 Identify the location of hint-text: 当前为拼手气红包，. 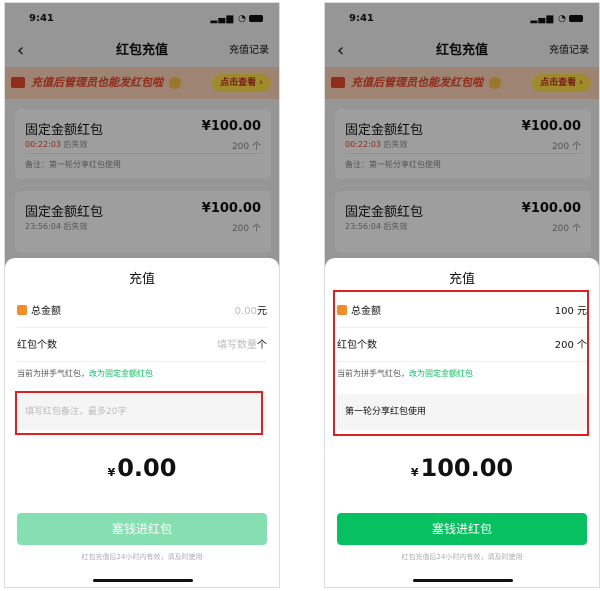
(53, 373).